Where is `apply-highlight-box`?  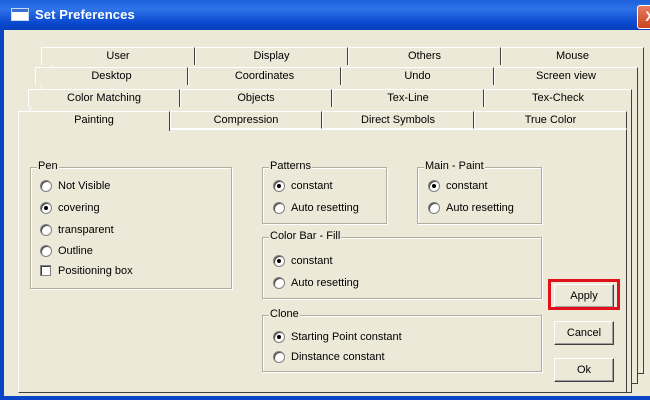
apply-highlight-box is located at coordinates (584, 294).